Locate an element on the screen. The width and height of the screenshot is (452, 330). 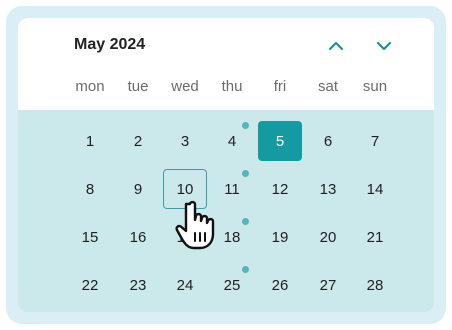
previous-month-button is located at coordinates (336, 46).